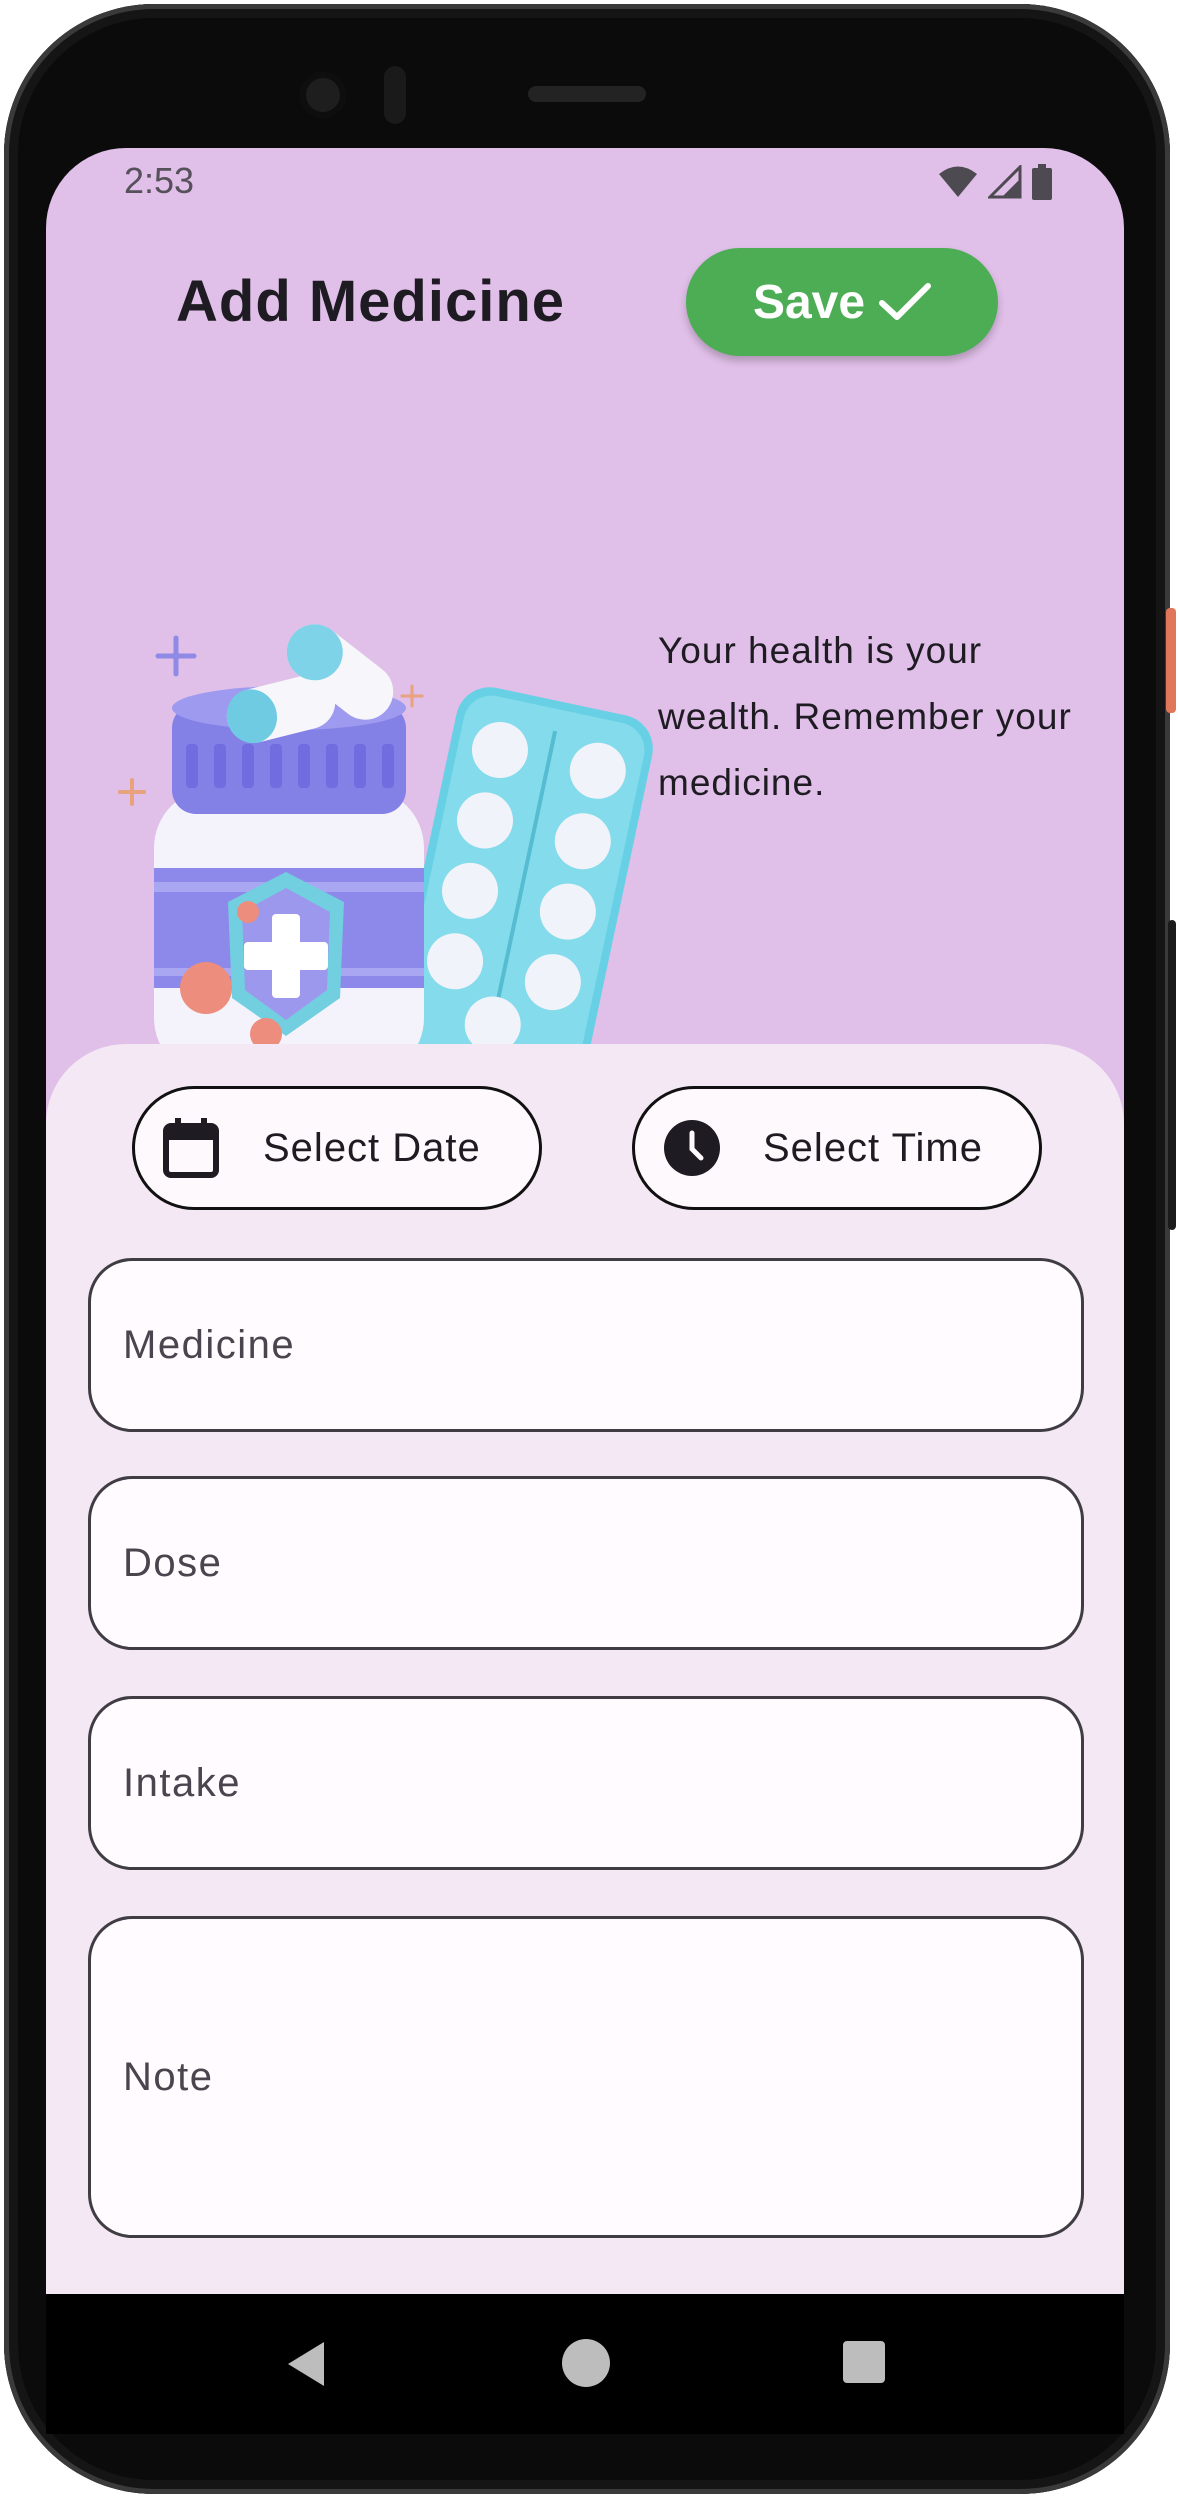 The width and height of the screenshot is (1178, 2498). What do you see at coordinates (873, 1147) in the screenshot?
I see `select-time-label: Select Time` at bounding box center [873, 1147].